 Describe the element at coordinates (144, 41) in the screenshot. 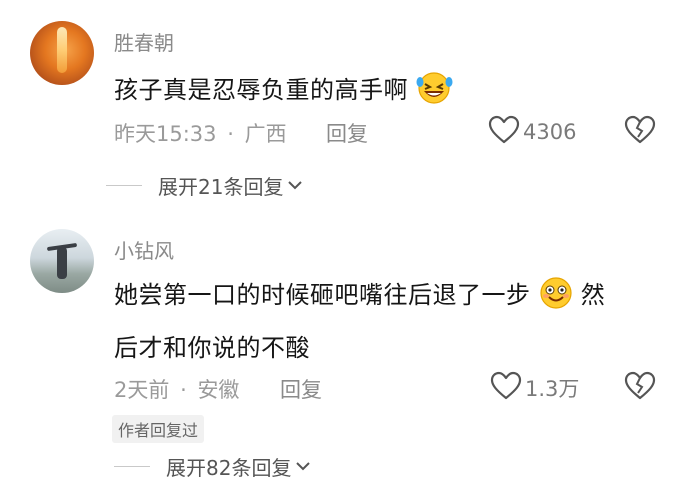

I see `username: 胜春朝` at that location.